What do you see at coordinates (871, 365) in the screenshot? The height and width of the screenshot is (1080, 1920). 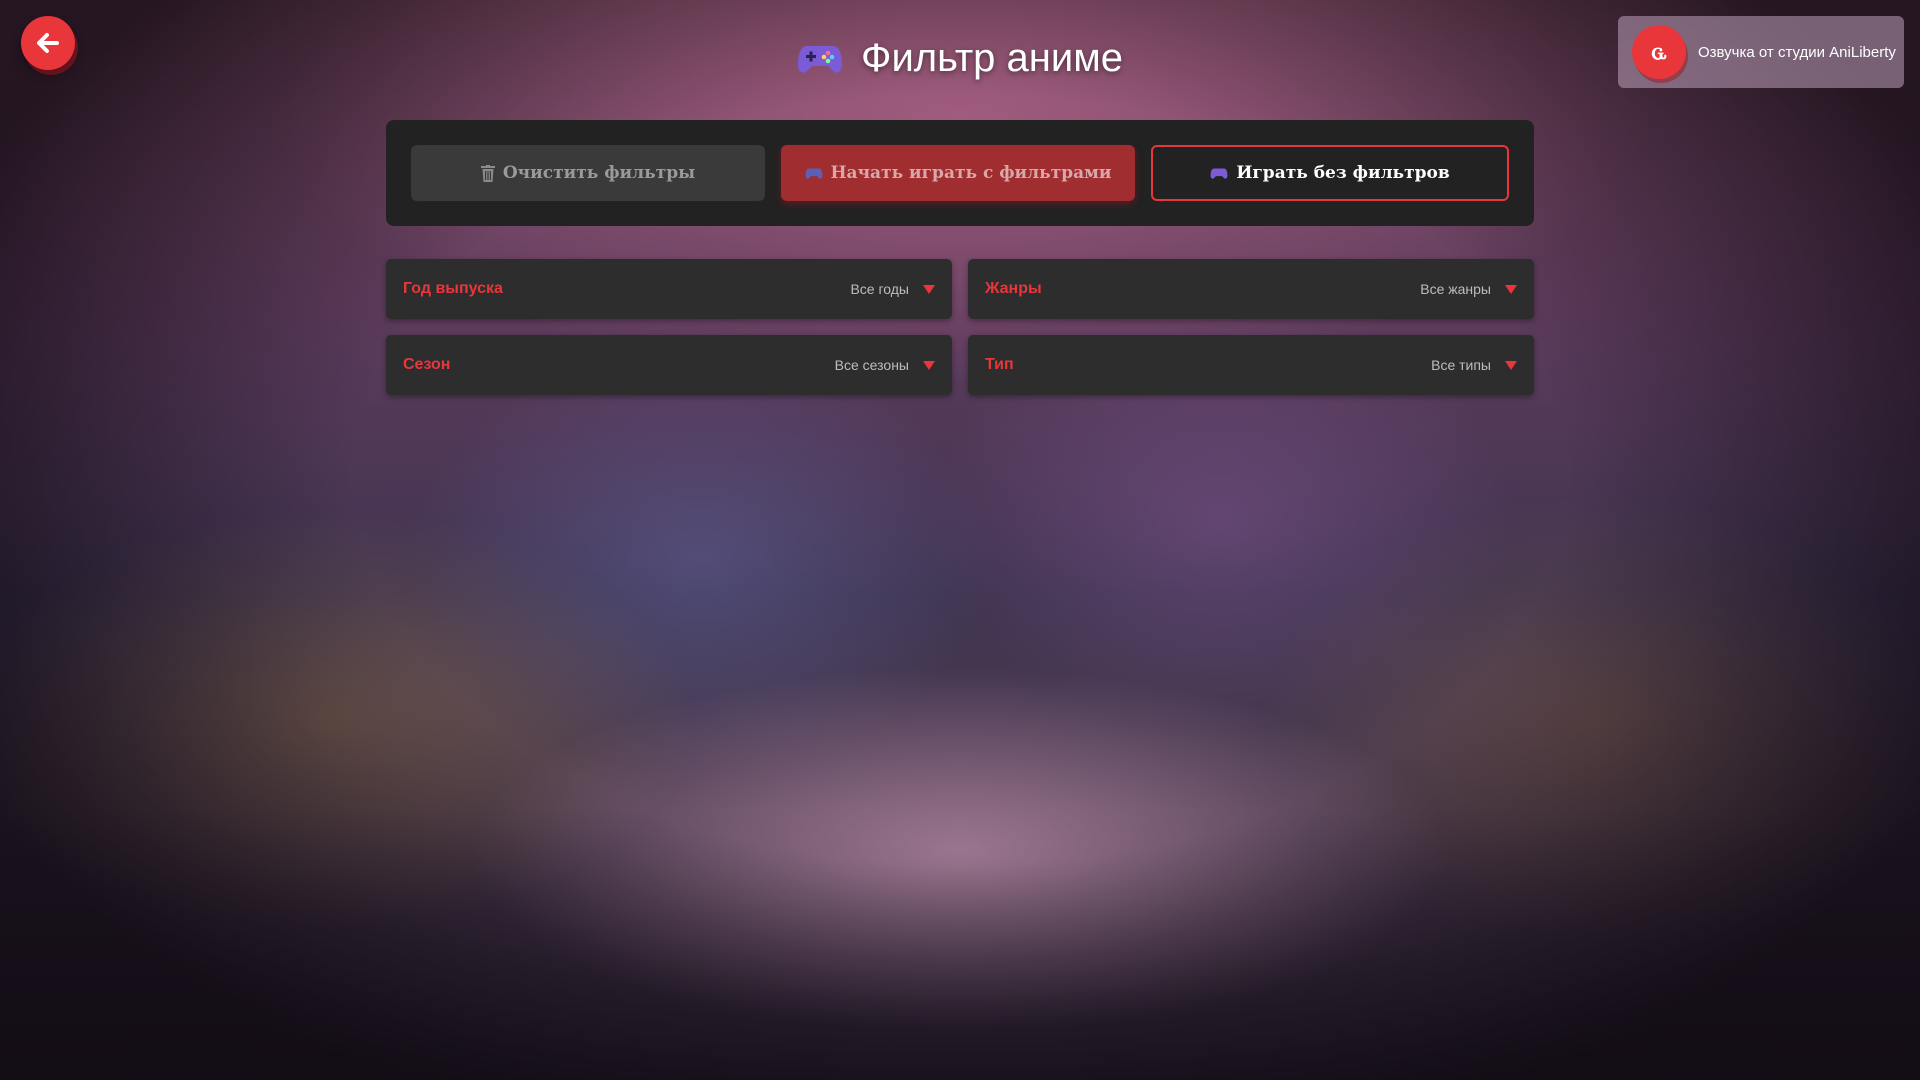 I see `filter-season-value: Все сезоны` at bounding box center [871, 365].